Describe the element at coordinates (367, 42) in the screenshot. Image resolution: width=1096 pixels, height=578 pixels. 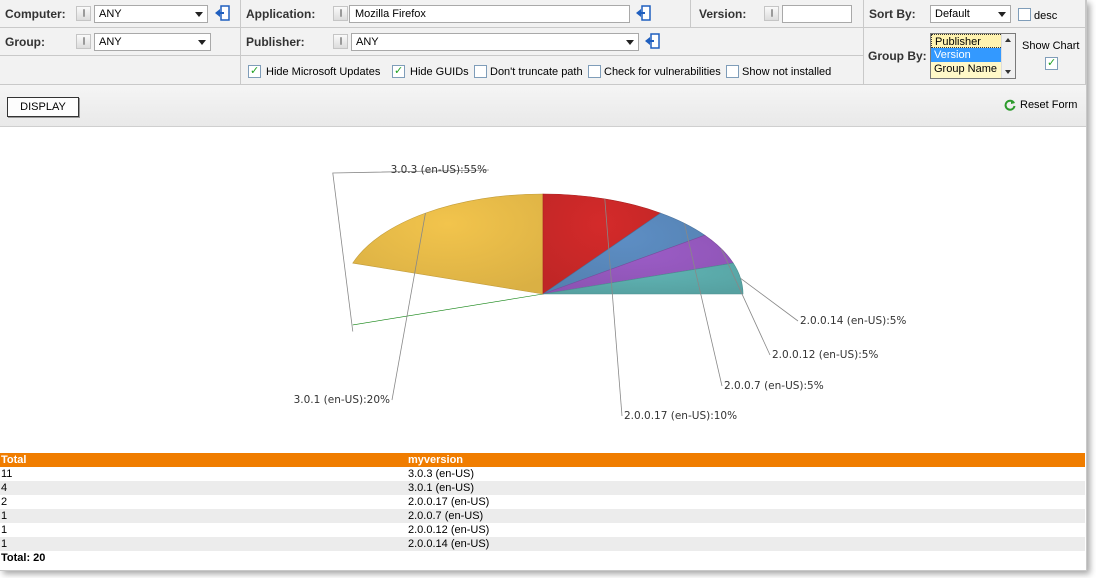
I see `publisher-select-value: ANY` at that location.